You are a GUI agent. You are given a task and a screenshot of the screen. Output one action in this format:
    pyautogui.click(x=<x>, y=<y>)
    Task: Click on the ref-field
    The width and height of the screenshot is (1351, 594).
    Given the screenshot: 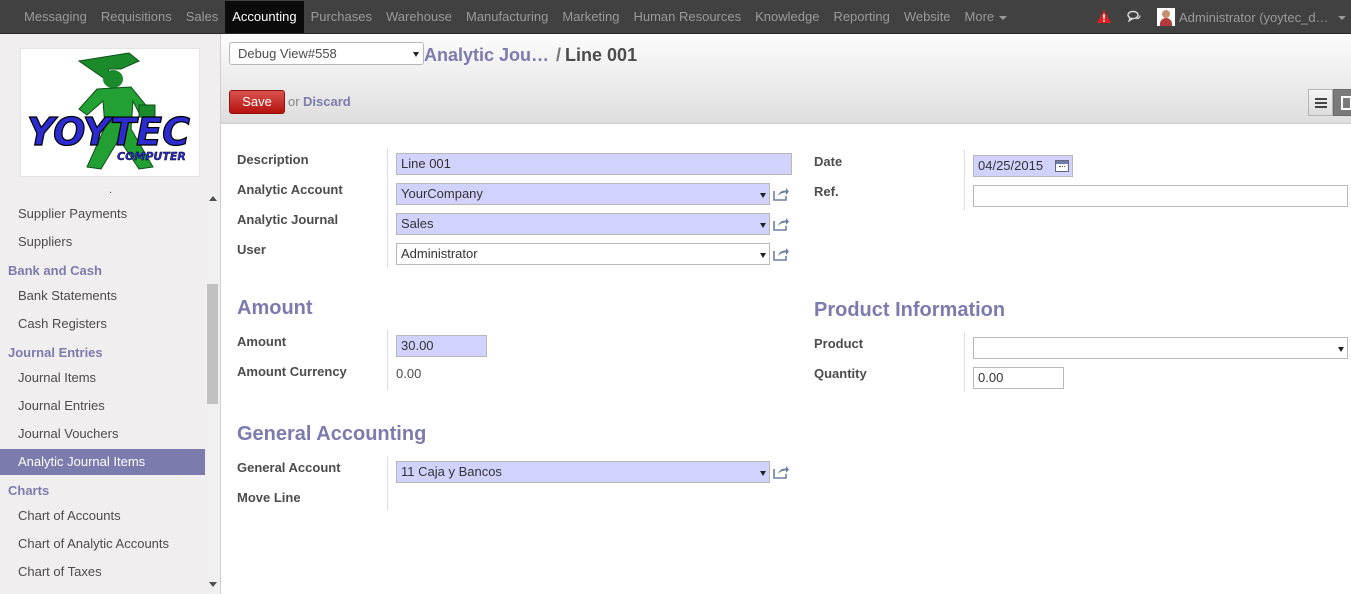 What is the action you would take?
    pyautogui.click(x=1160, y=196)
    